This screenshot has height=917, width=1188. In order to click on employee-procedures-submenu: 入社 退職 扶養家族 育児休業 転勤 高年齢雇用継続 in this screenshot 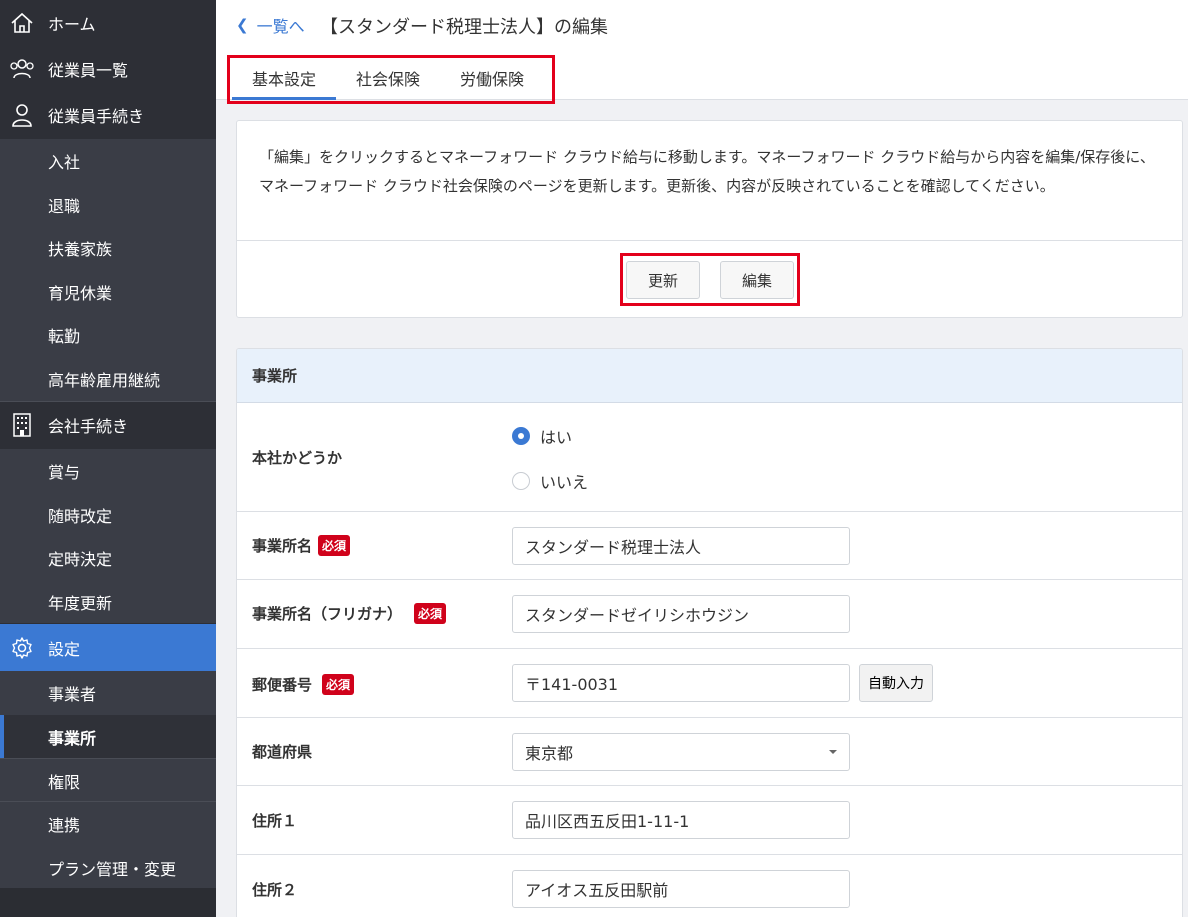, I will do `click(108, 270)`.